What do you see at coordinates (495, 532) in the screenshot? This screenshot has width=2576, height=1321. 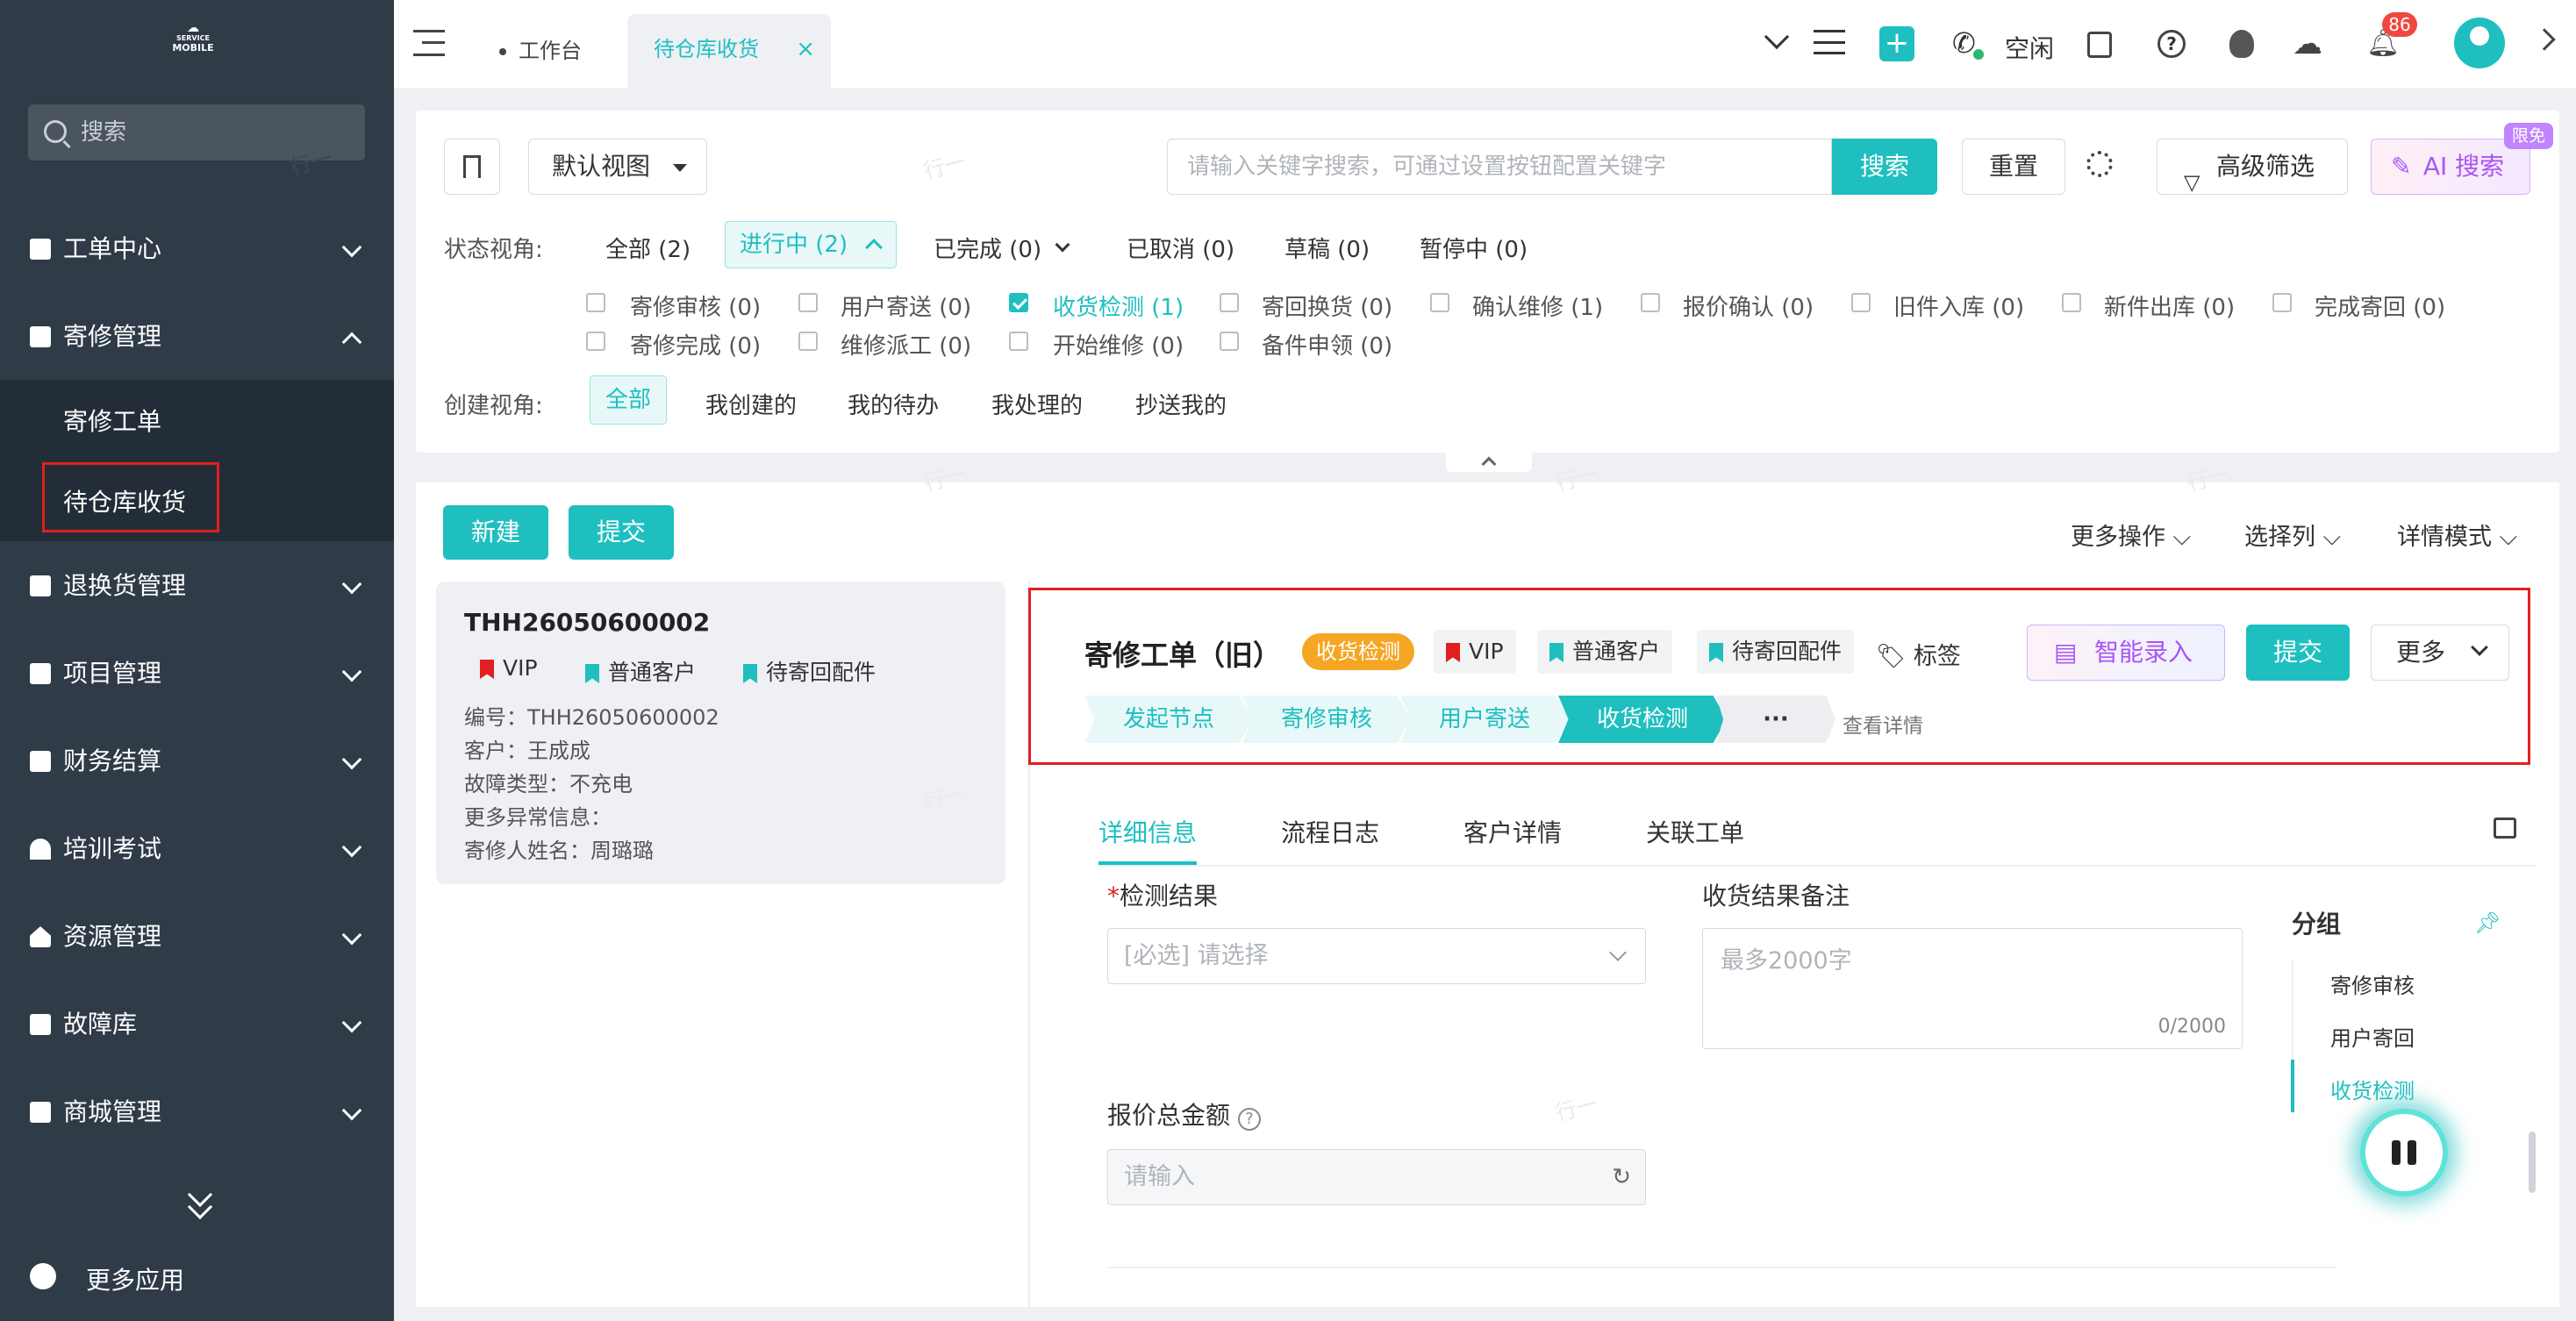 I see `new-button: 新建` at bounding box center [495, 532].